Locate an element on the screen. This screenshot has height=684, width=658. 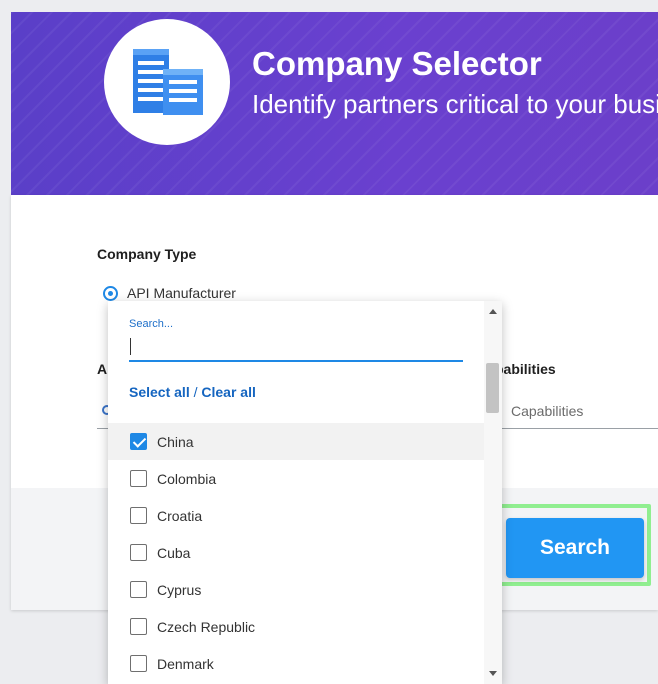
select-all-link: Select all is located at coordinates (159, 392).